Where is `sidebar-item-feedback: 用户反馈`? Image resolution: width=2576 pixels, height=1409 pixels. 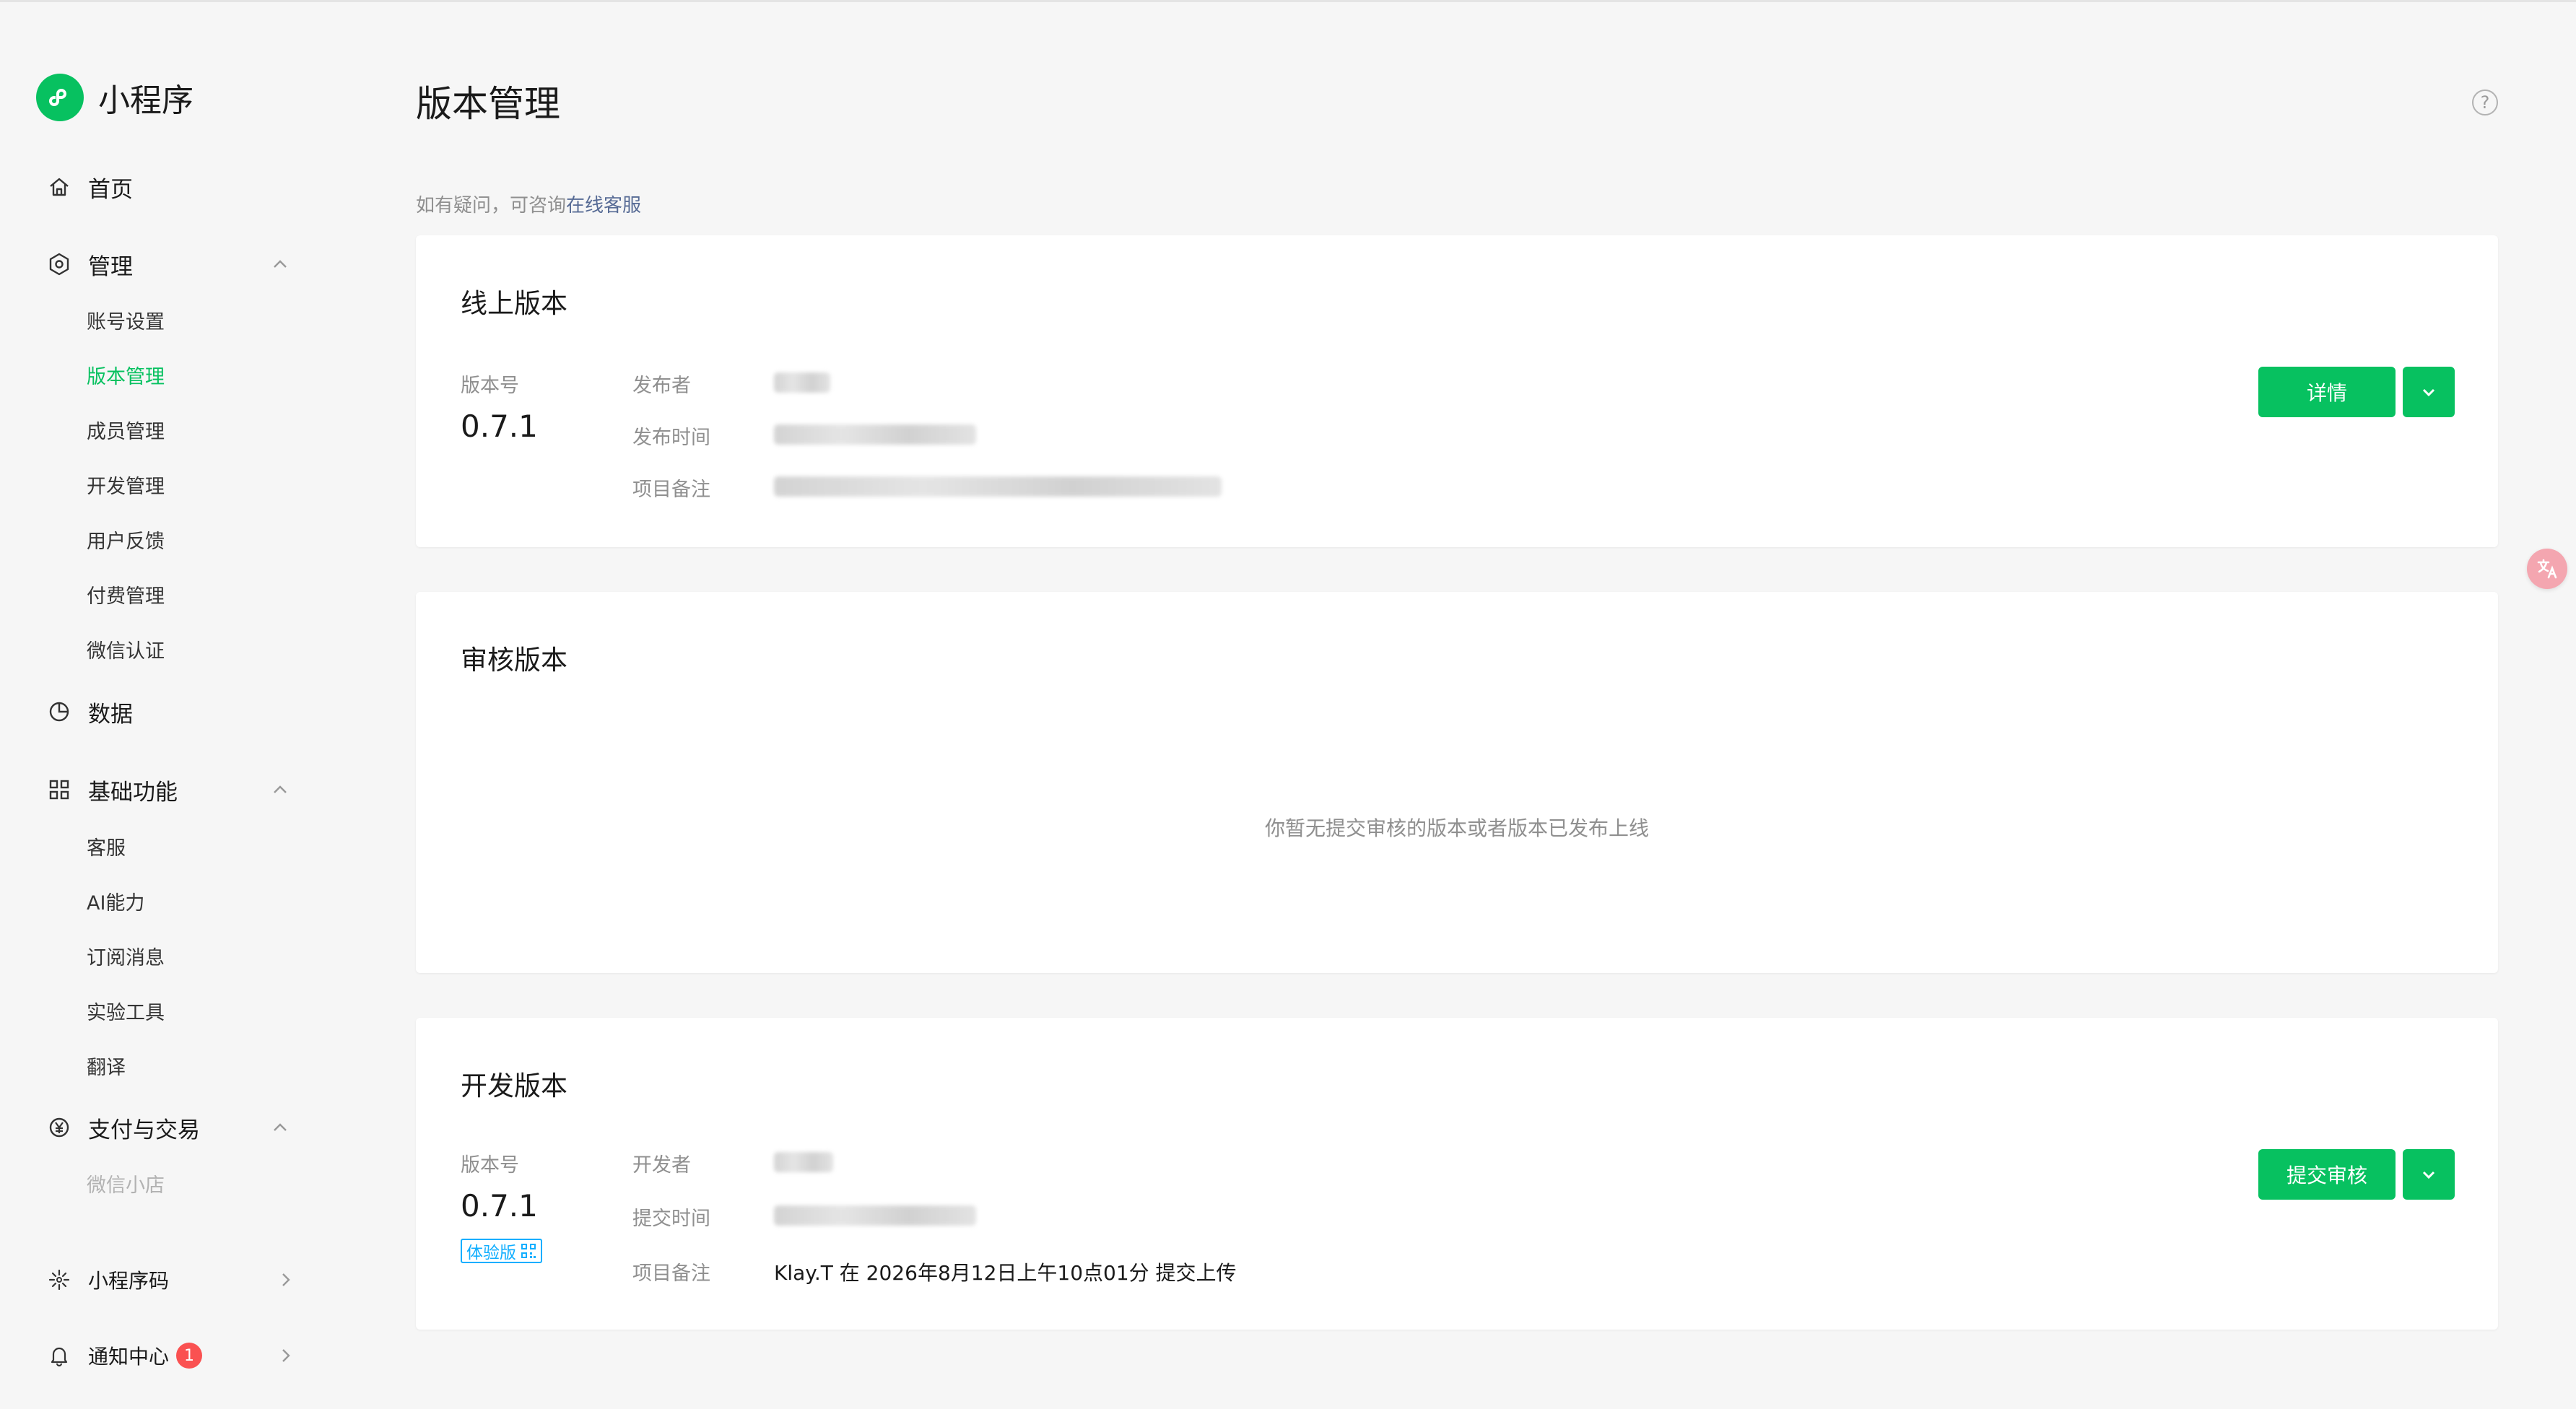
sidebar-item-feedback: 用户反馈 is located at coordinates (126, 542).